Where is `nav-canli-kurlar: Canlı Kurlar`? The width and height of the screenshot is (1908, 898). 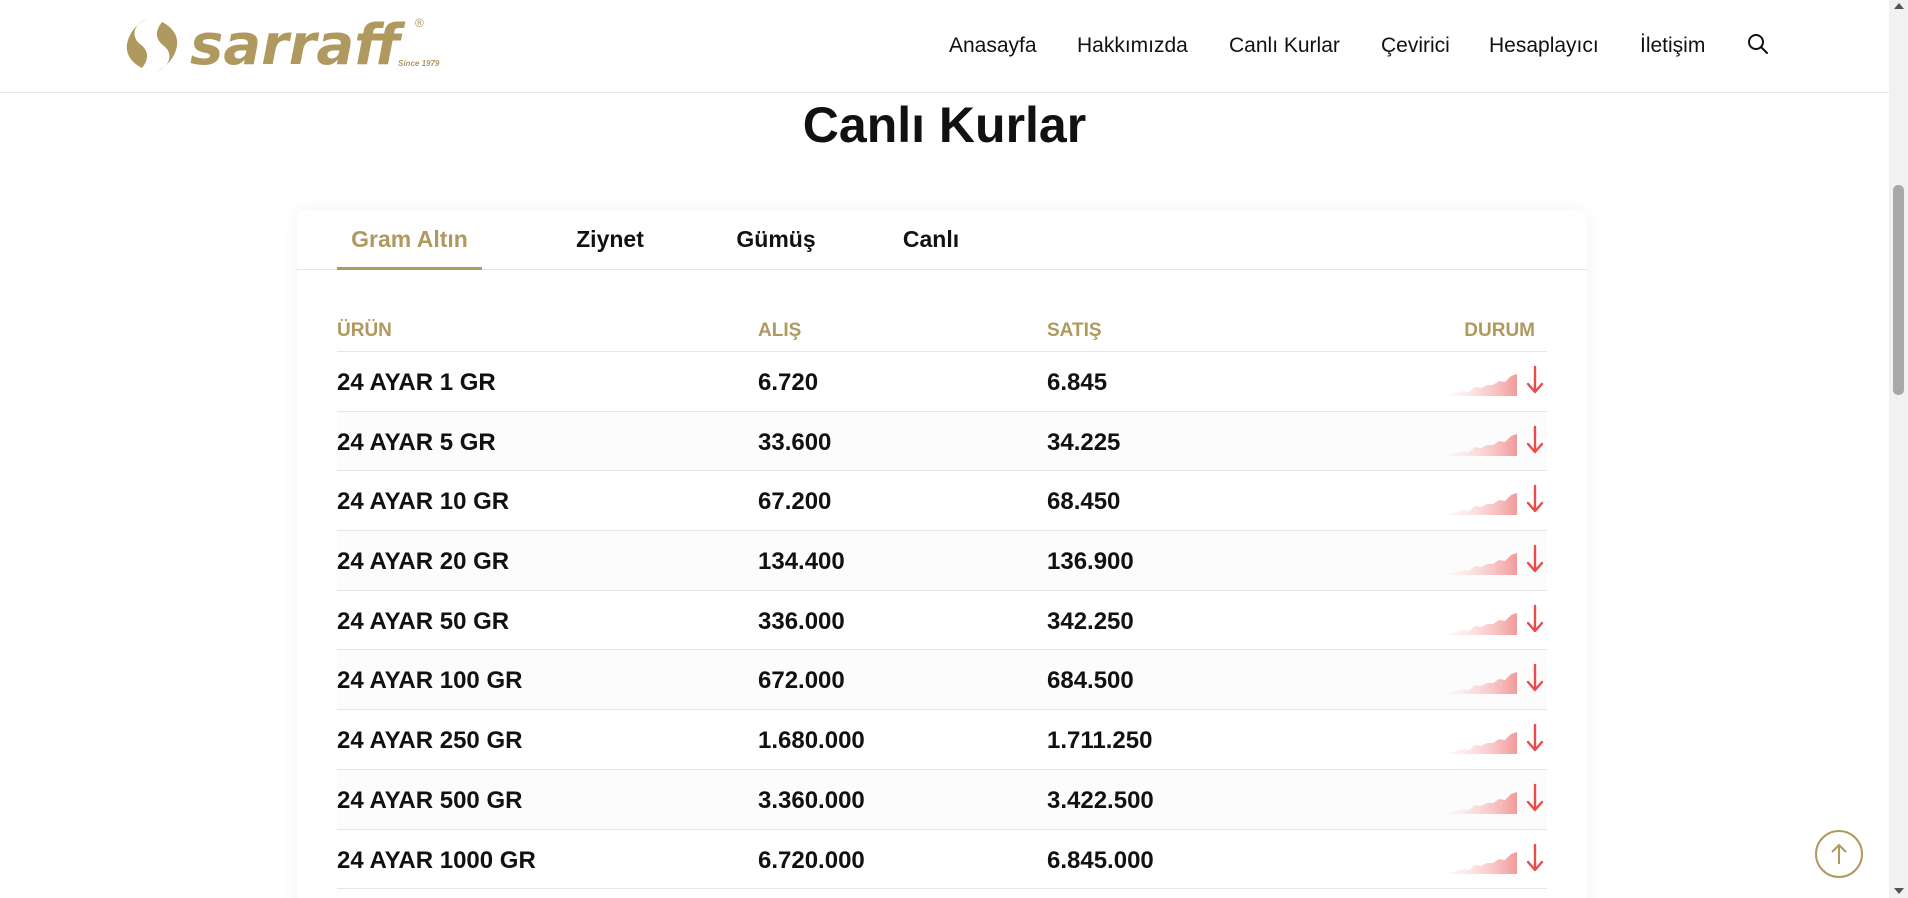 nav-canli-kurlar: Canlı Kurlar is located at coordinates (1284, 46).